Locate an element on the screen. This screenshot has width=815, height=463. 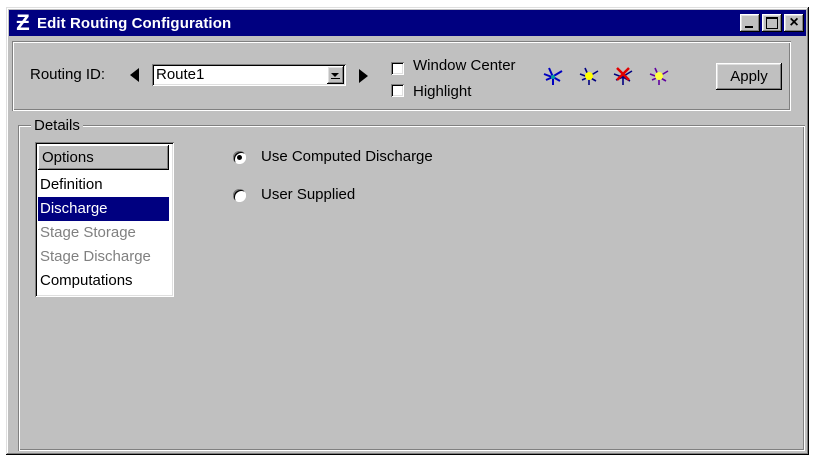
option-stage-storage: Stage Storage is located at coordinates (88, 232).